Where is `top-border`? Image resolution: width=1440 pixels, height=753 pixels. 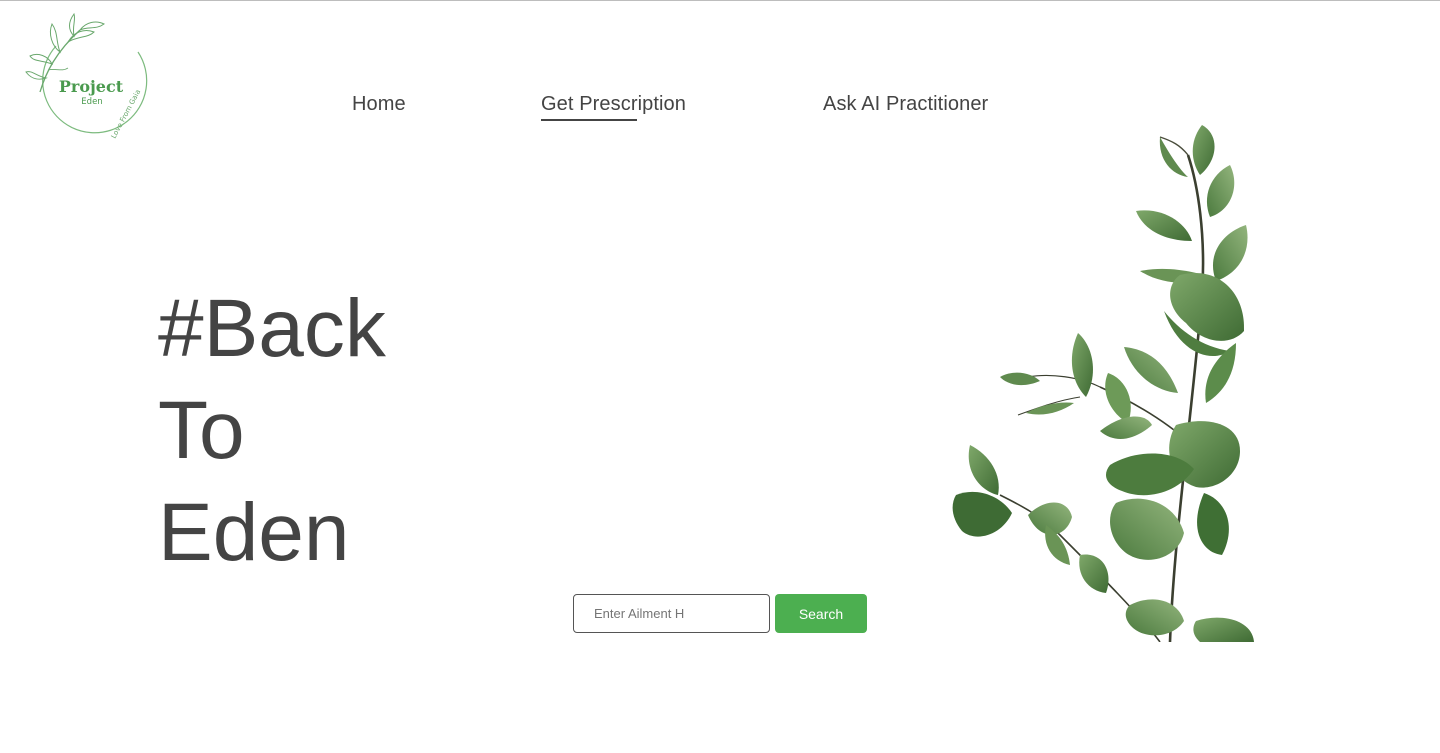 top-border is located at coordinates (720, 0).